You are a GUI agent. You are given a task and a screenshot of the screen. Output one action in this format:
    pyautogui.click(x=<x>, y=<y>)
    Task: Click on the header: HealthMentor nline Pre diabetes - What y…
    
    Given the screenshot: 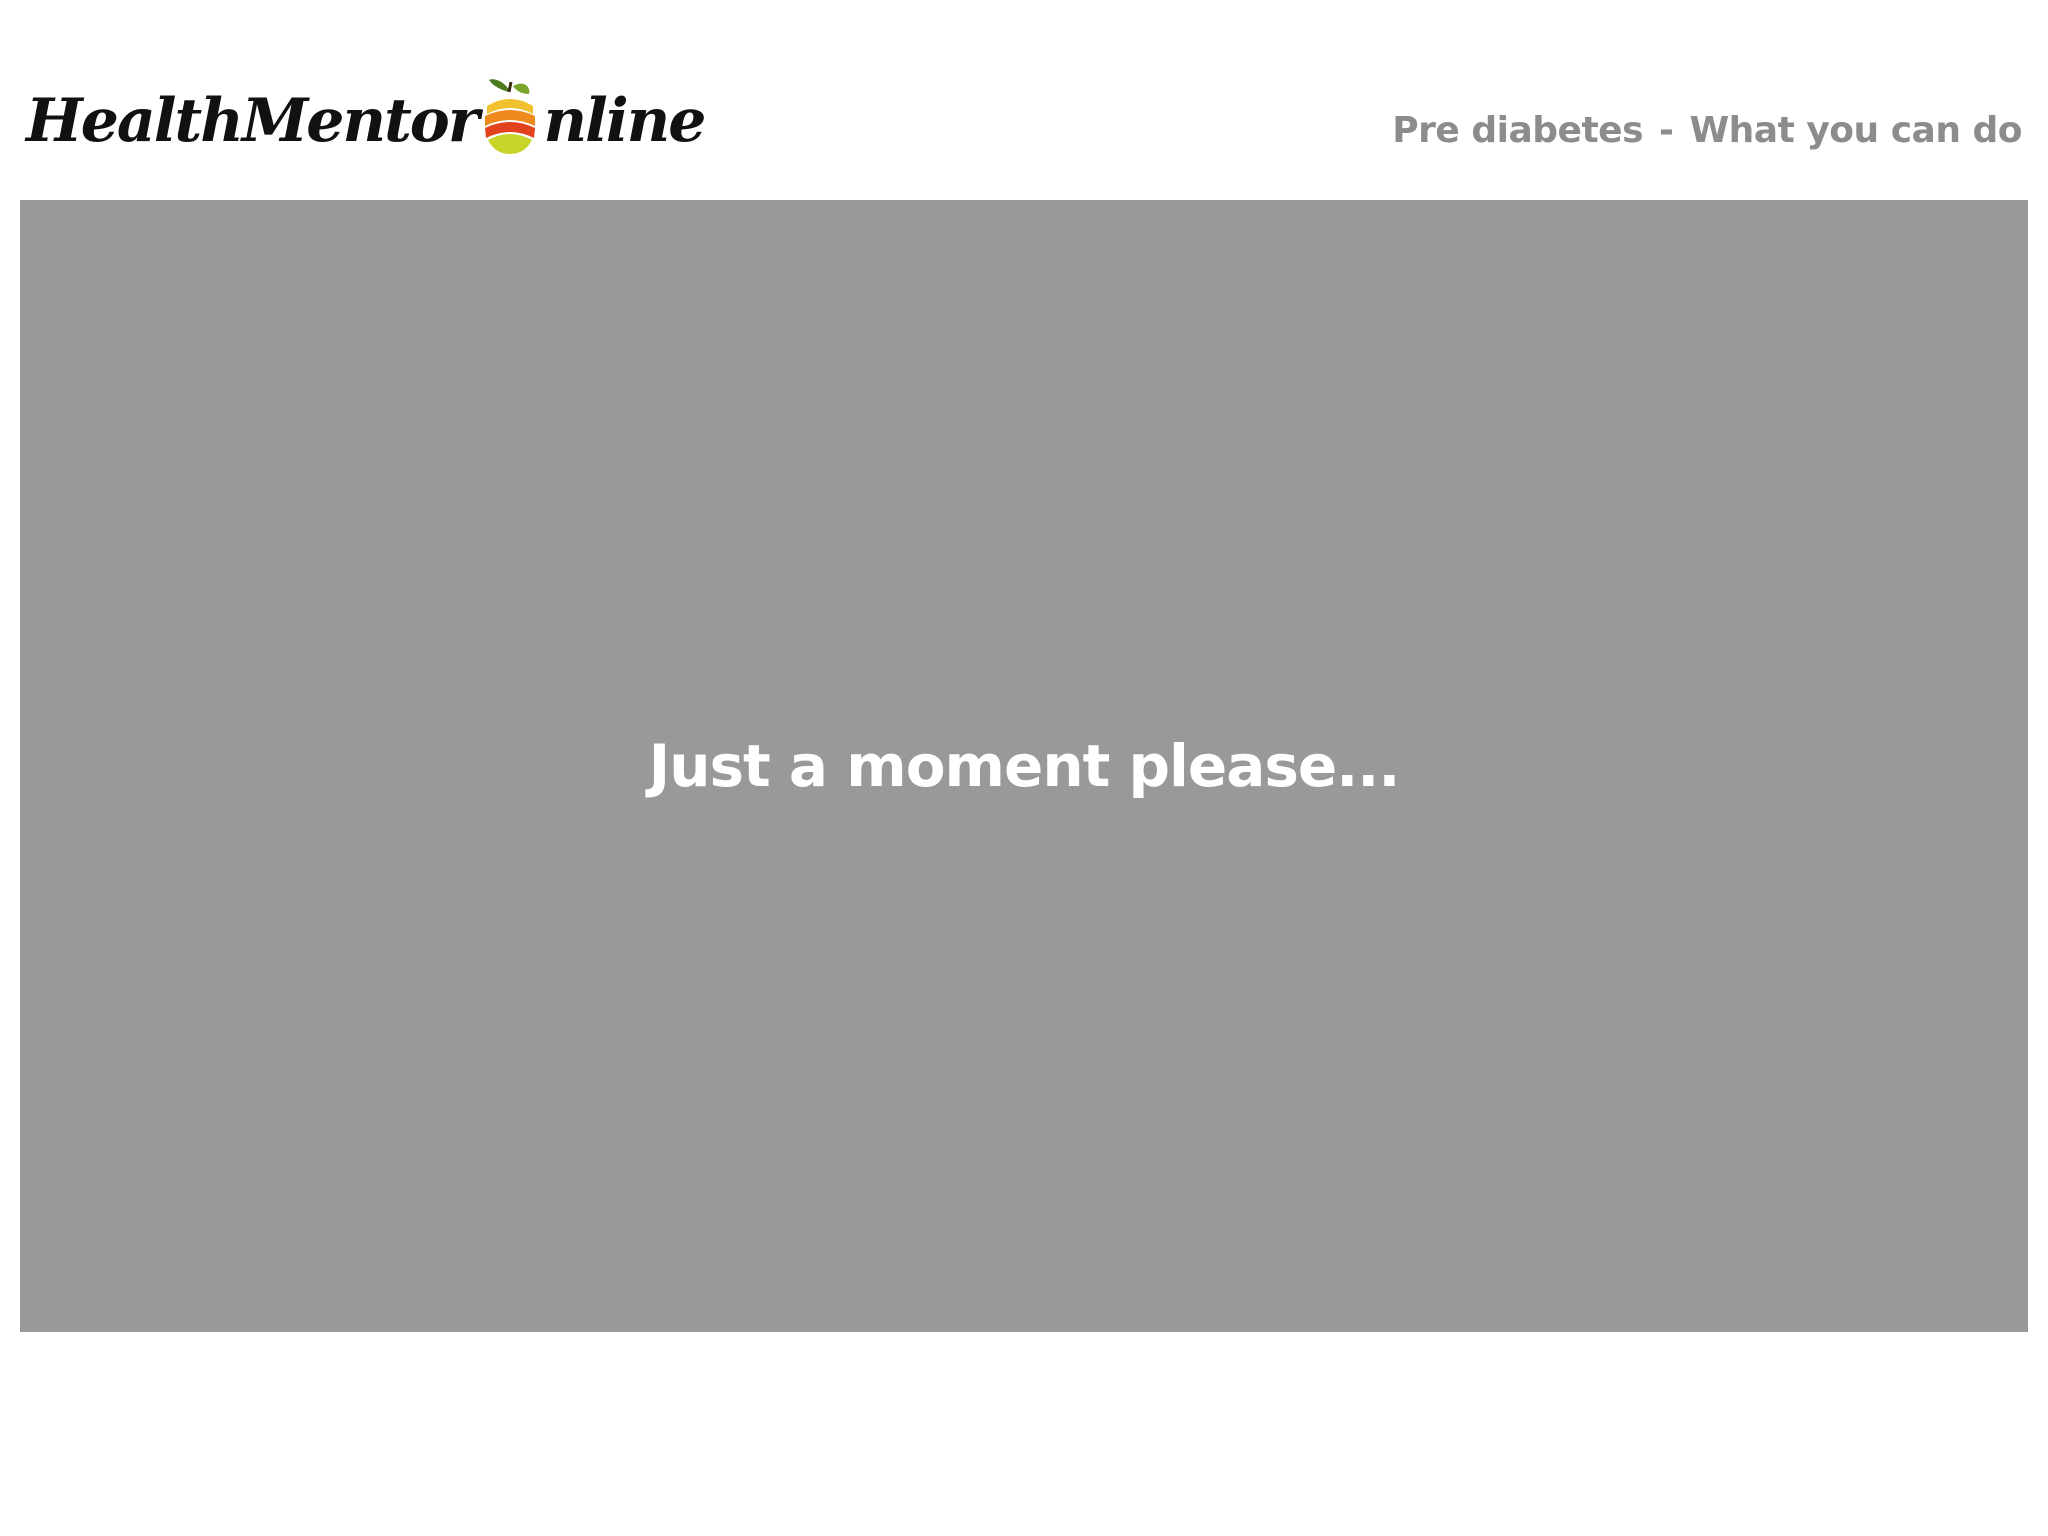 What is the action you would take?
    pyautogui.click(x=1024, y=100)
    